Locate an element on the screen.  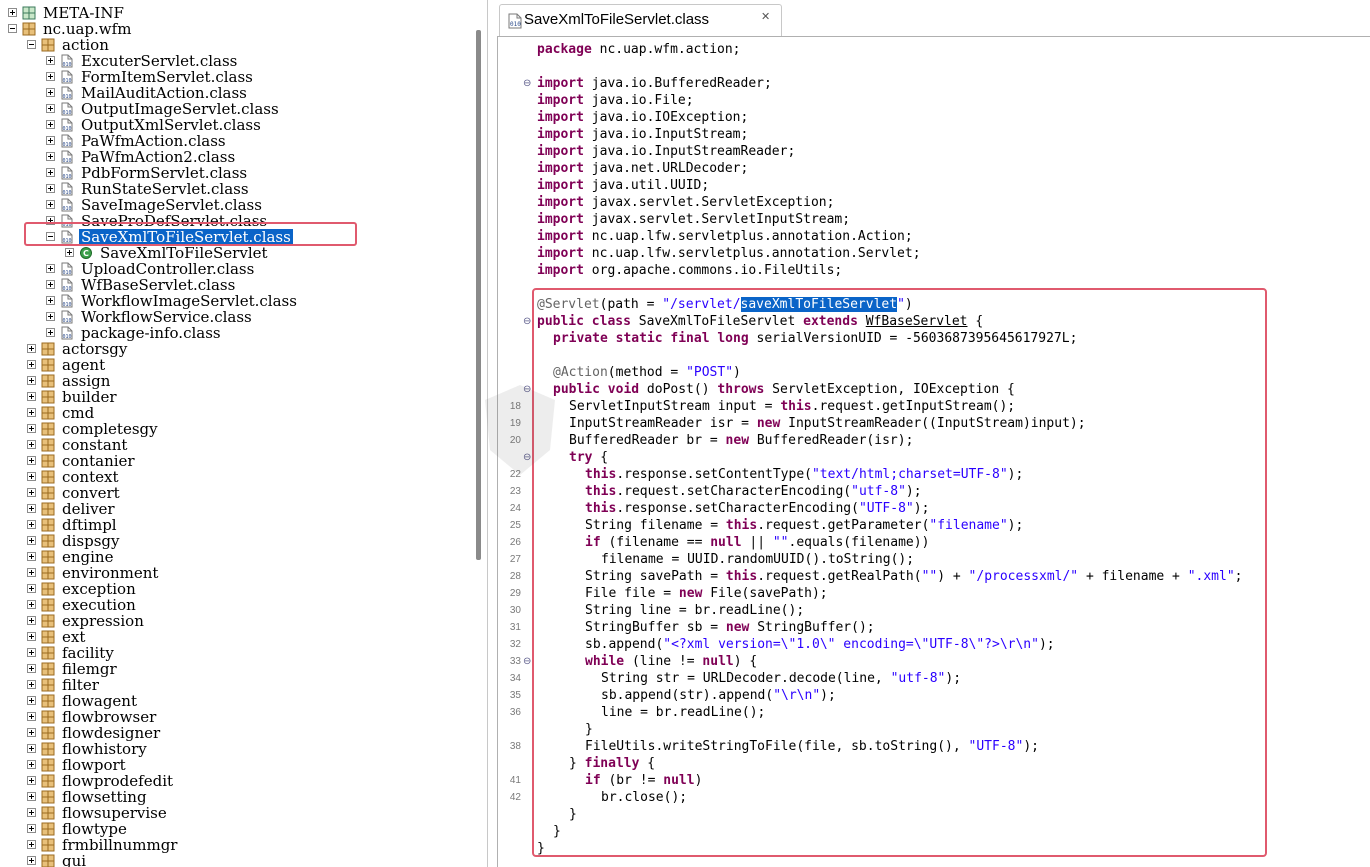
tree-row: 010 RunStateServlet.class is located at coordinates (235, 189).